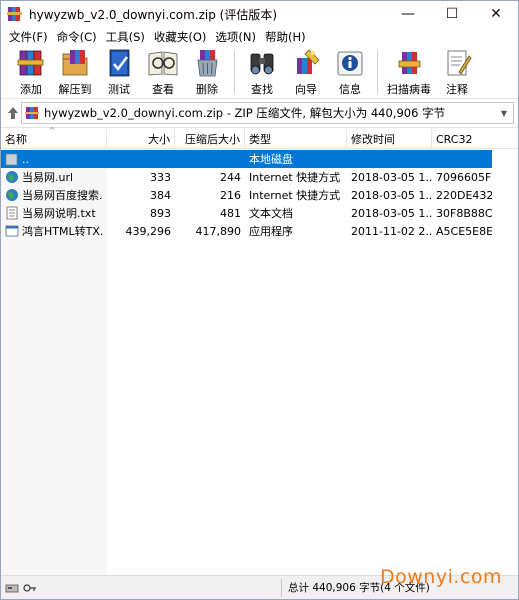 This screenshot has height=600, width=519. I want to click on virus-scan-button: 扫描病毒, so click(409, 72).